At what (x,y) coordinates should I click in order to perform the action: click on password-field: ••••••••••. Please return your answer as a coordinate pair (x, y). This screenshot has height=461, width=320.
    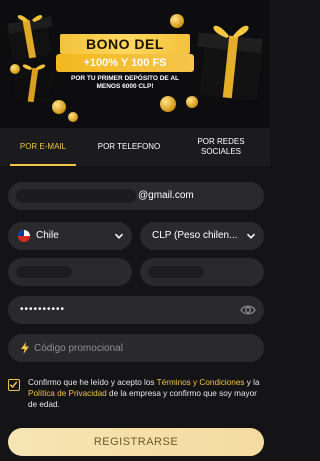
    Looking at the image, I should click on (136, 310).